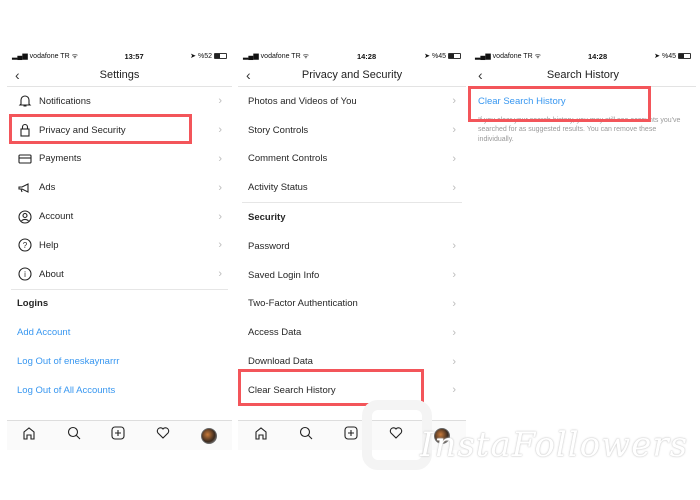 The width and height of the screenshot is (700, 500). What do you see at coordinates (352, 130) in the screenshot?
I see `privacy-item: Story Controls ›` at bounding box center [352, 130].